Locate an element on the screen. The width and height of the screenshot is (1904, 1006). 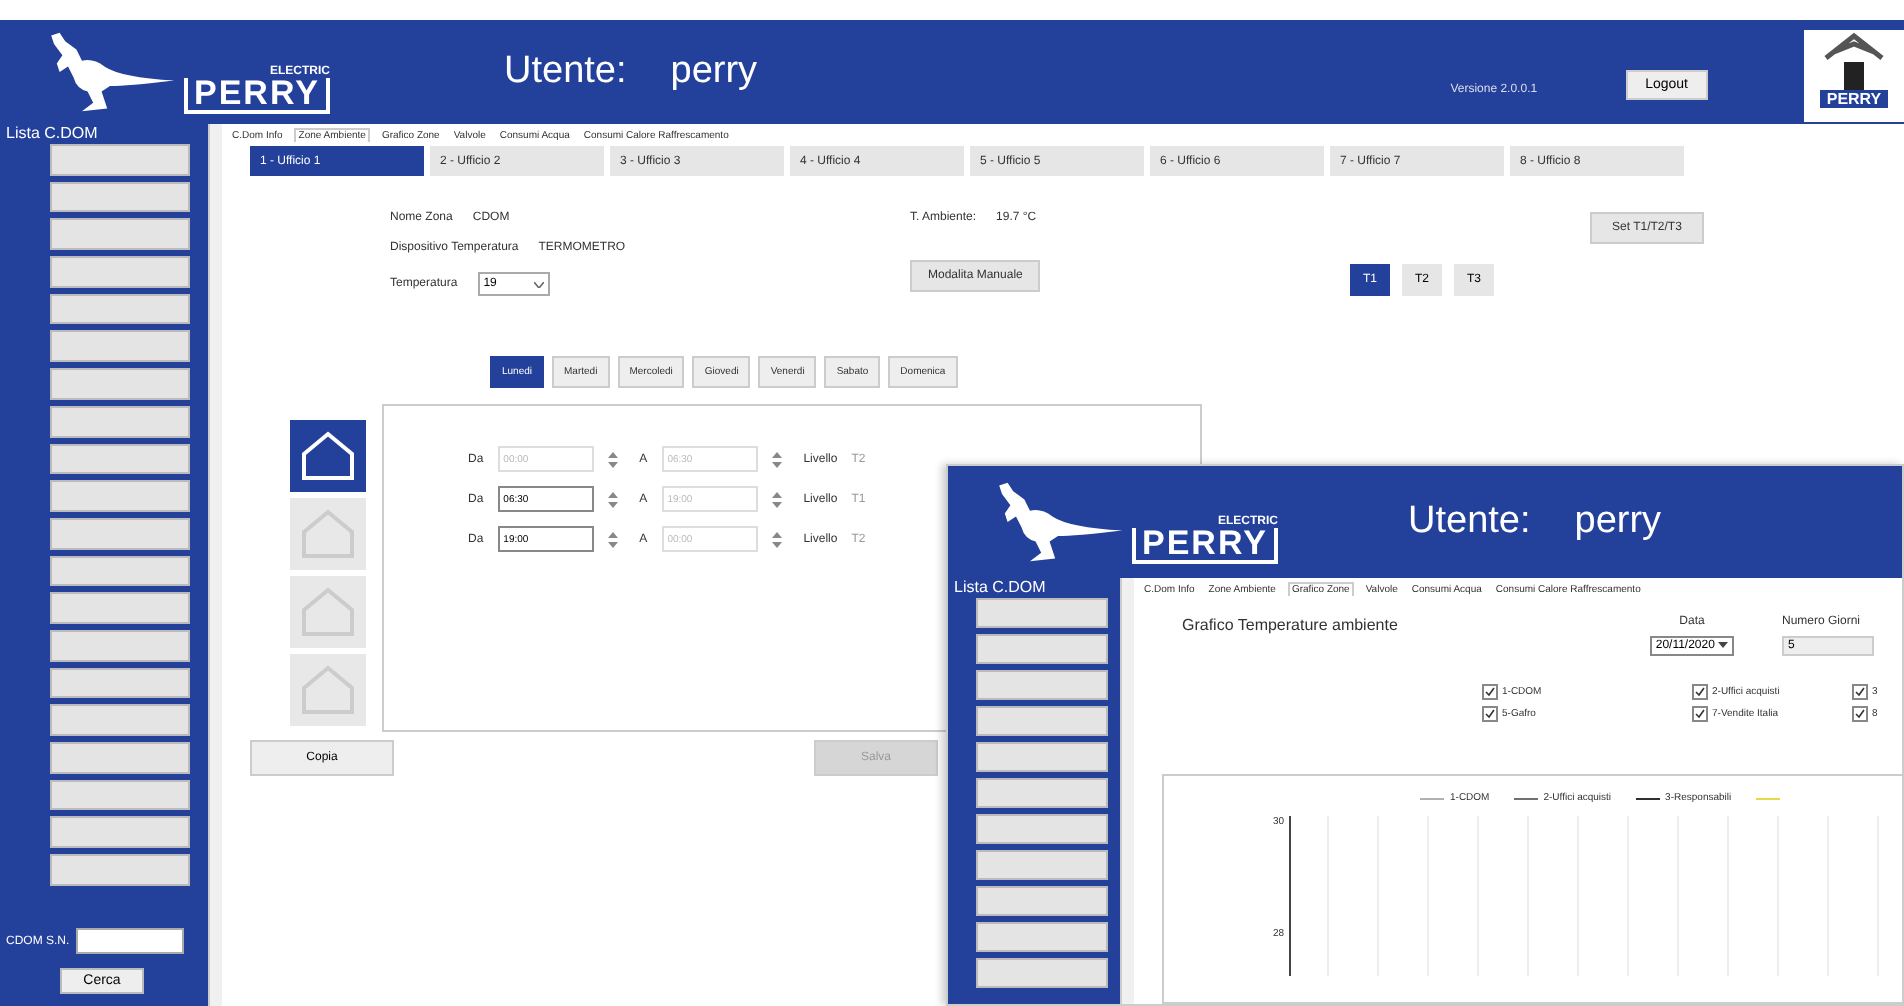
search-field is located at coordinates (129, 941).